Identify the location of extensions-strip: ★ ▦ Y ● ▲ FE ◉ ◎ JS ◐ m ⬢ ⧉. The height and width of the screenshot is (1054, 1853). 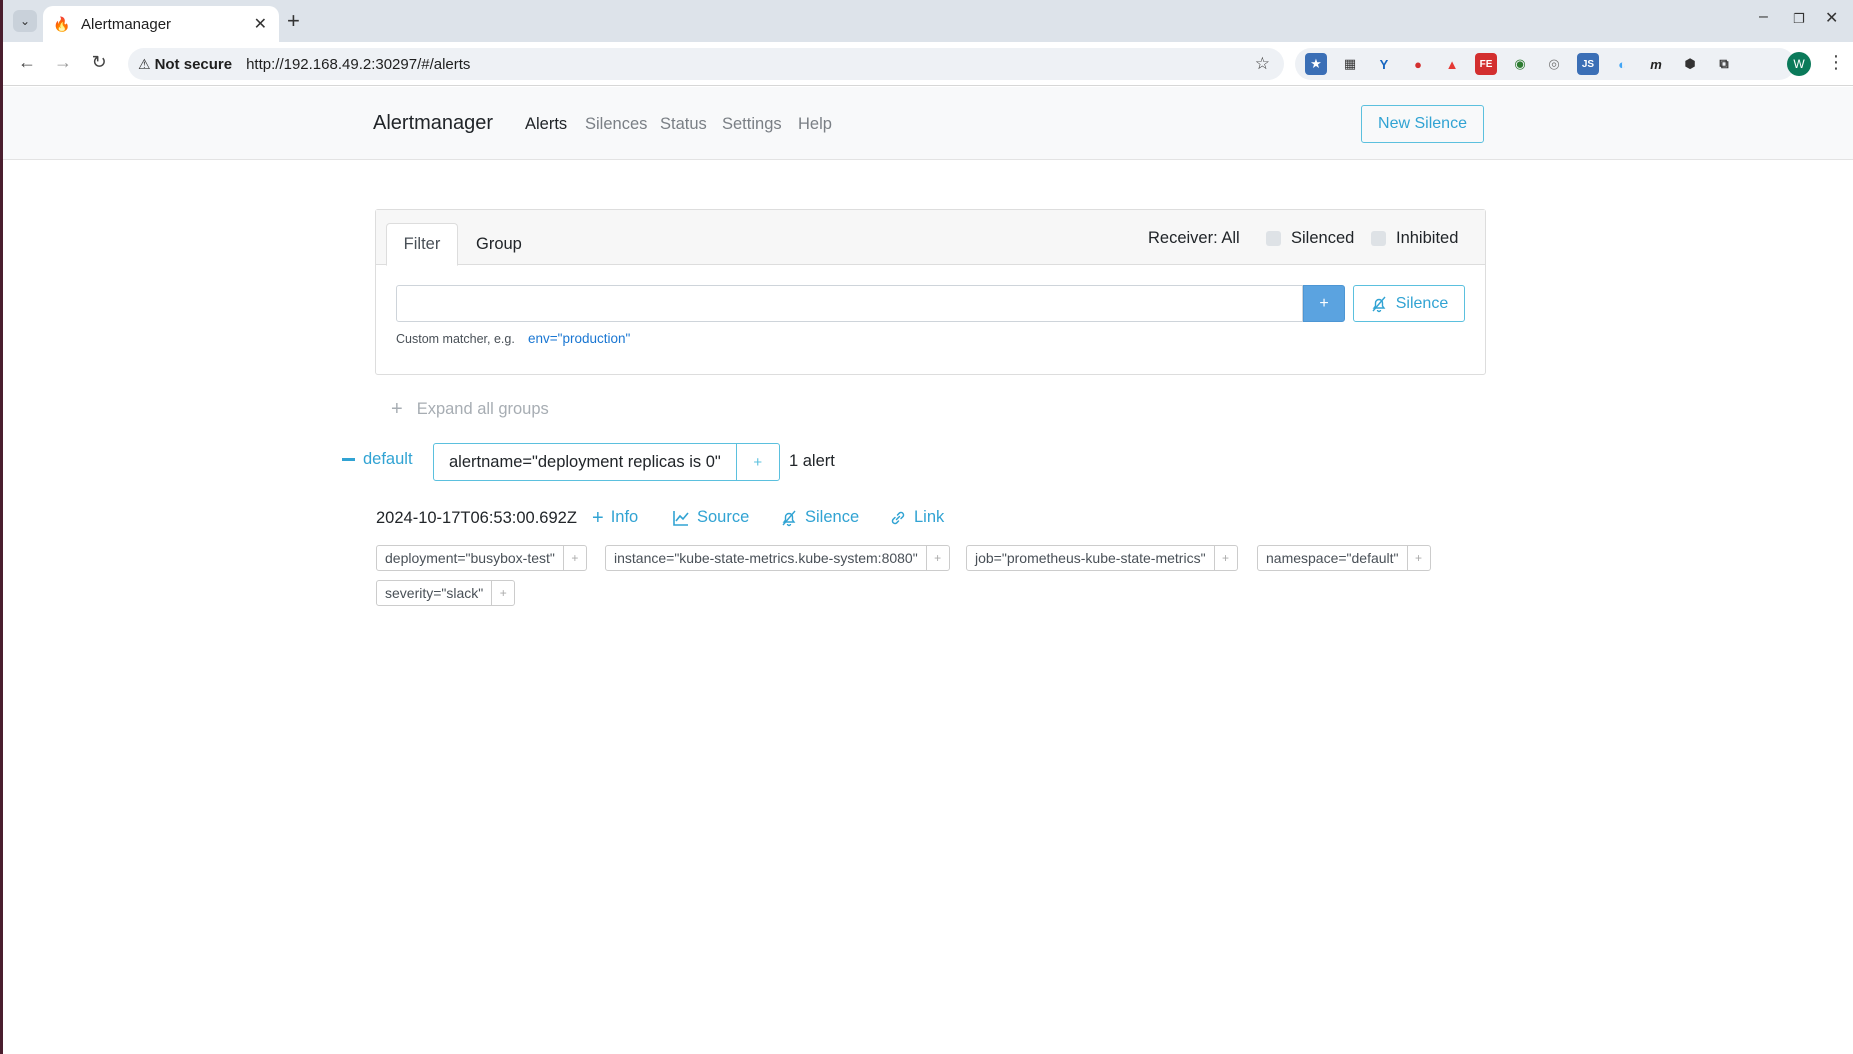
(1545, 64).